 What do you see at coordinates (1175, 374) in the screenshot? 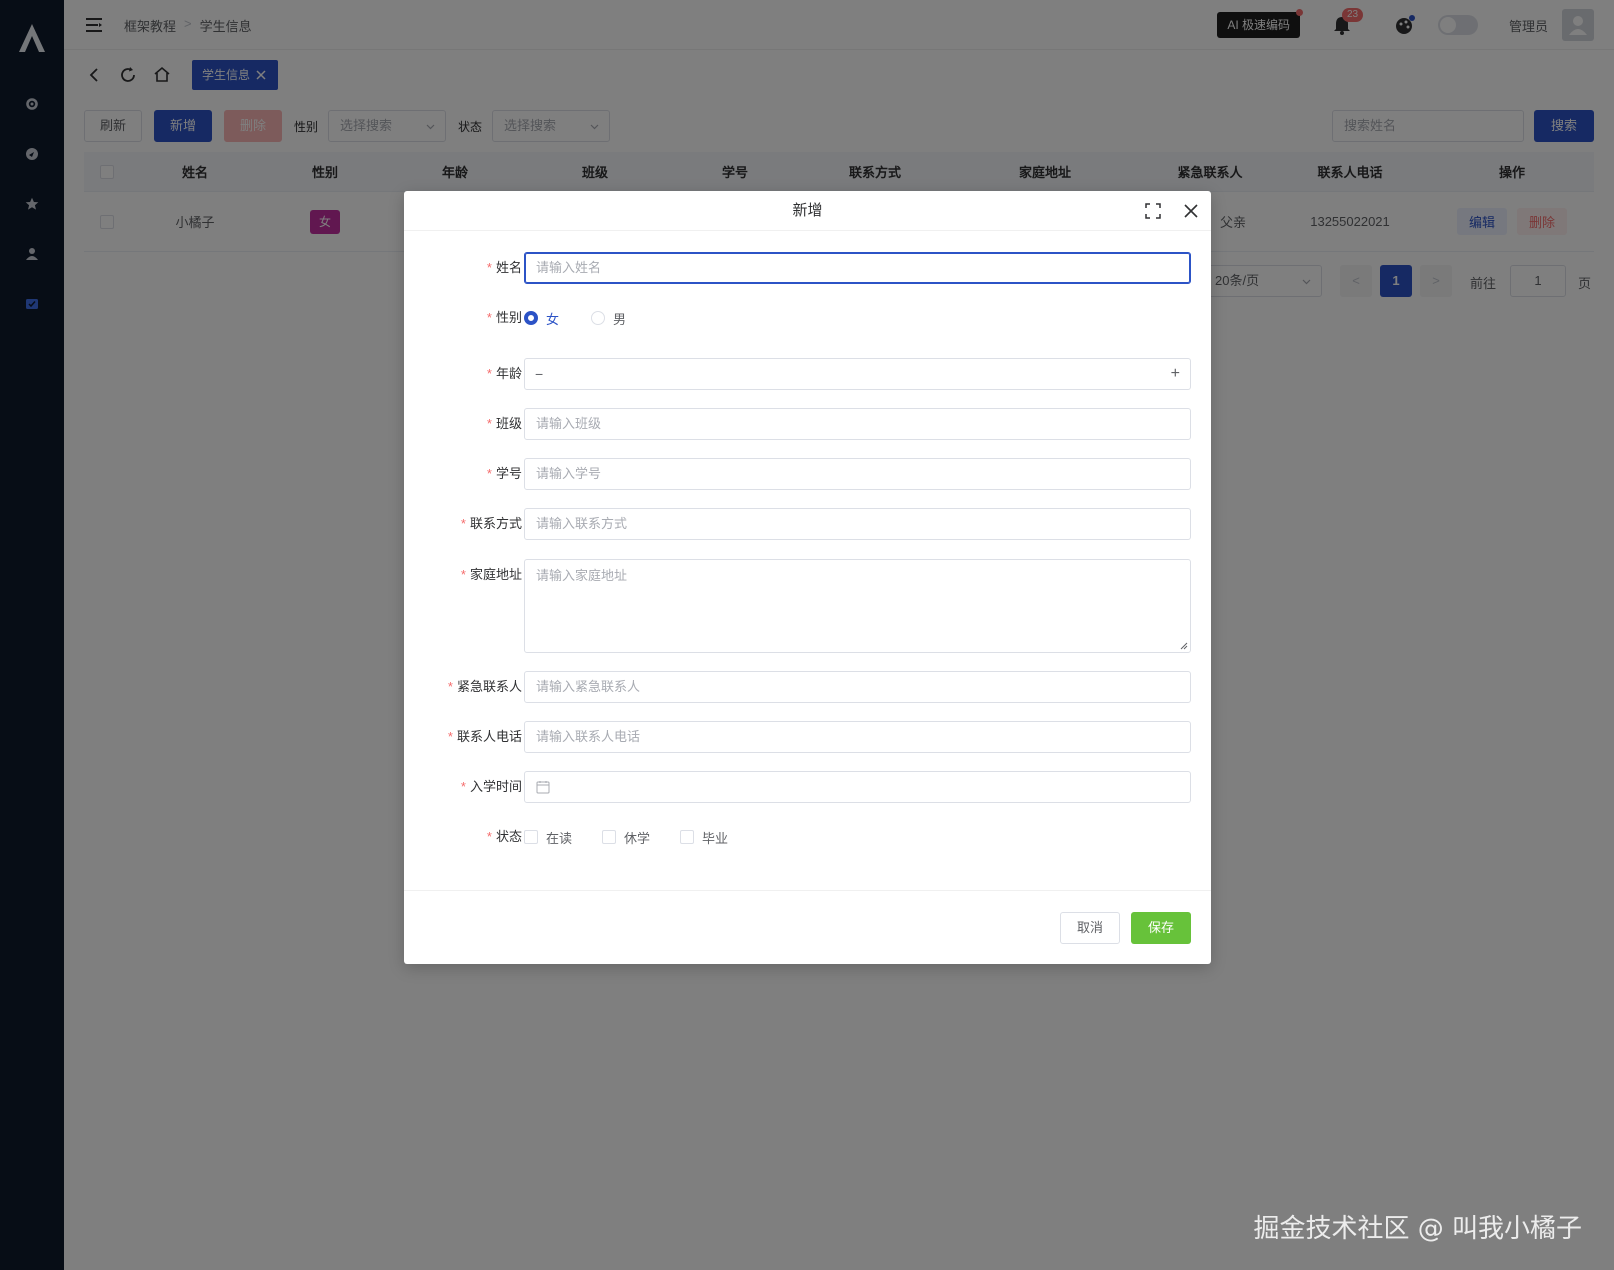
I see `plus-icon: +` at bounding box center [1175, 374].